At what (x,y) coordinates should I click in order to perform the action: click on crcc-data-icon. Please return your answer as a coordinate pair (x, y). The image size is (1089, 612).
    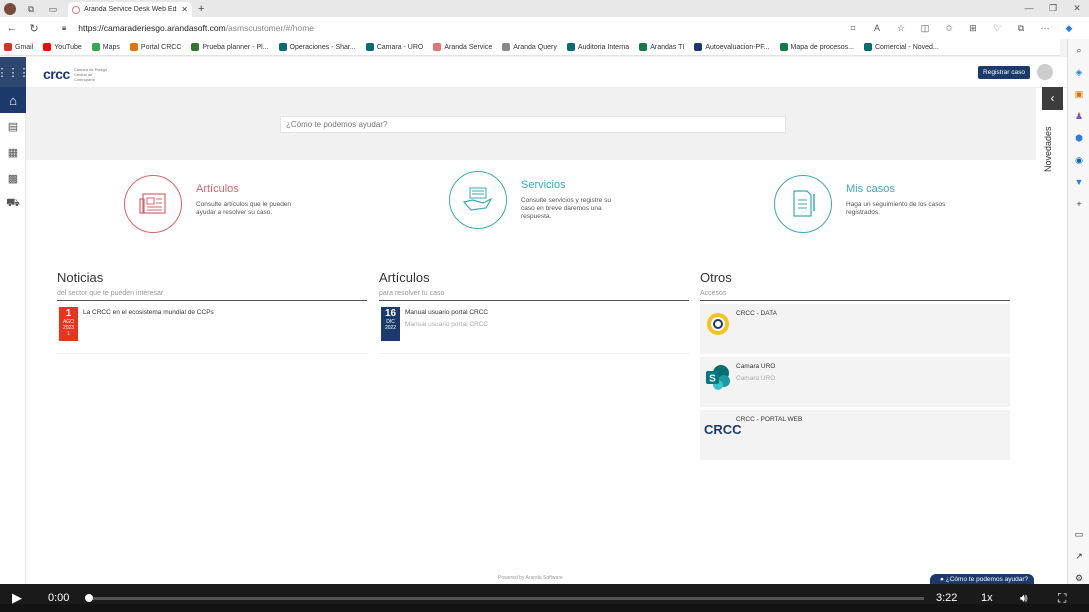
    Looking at the image, I should click on (718, 324).